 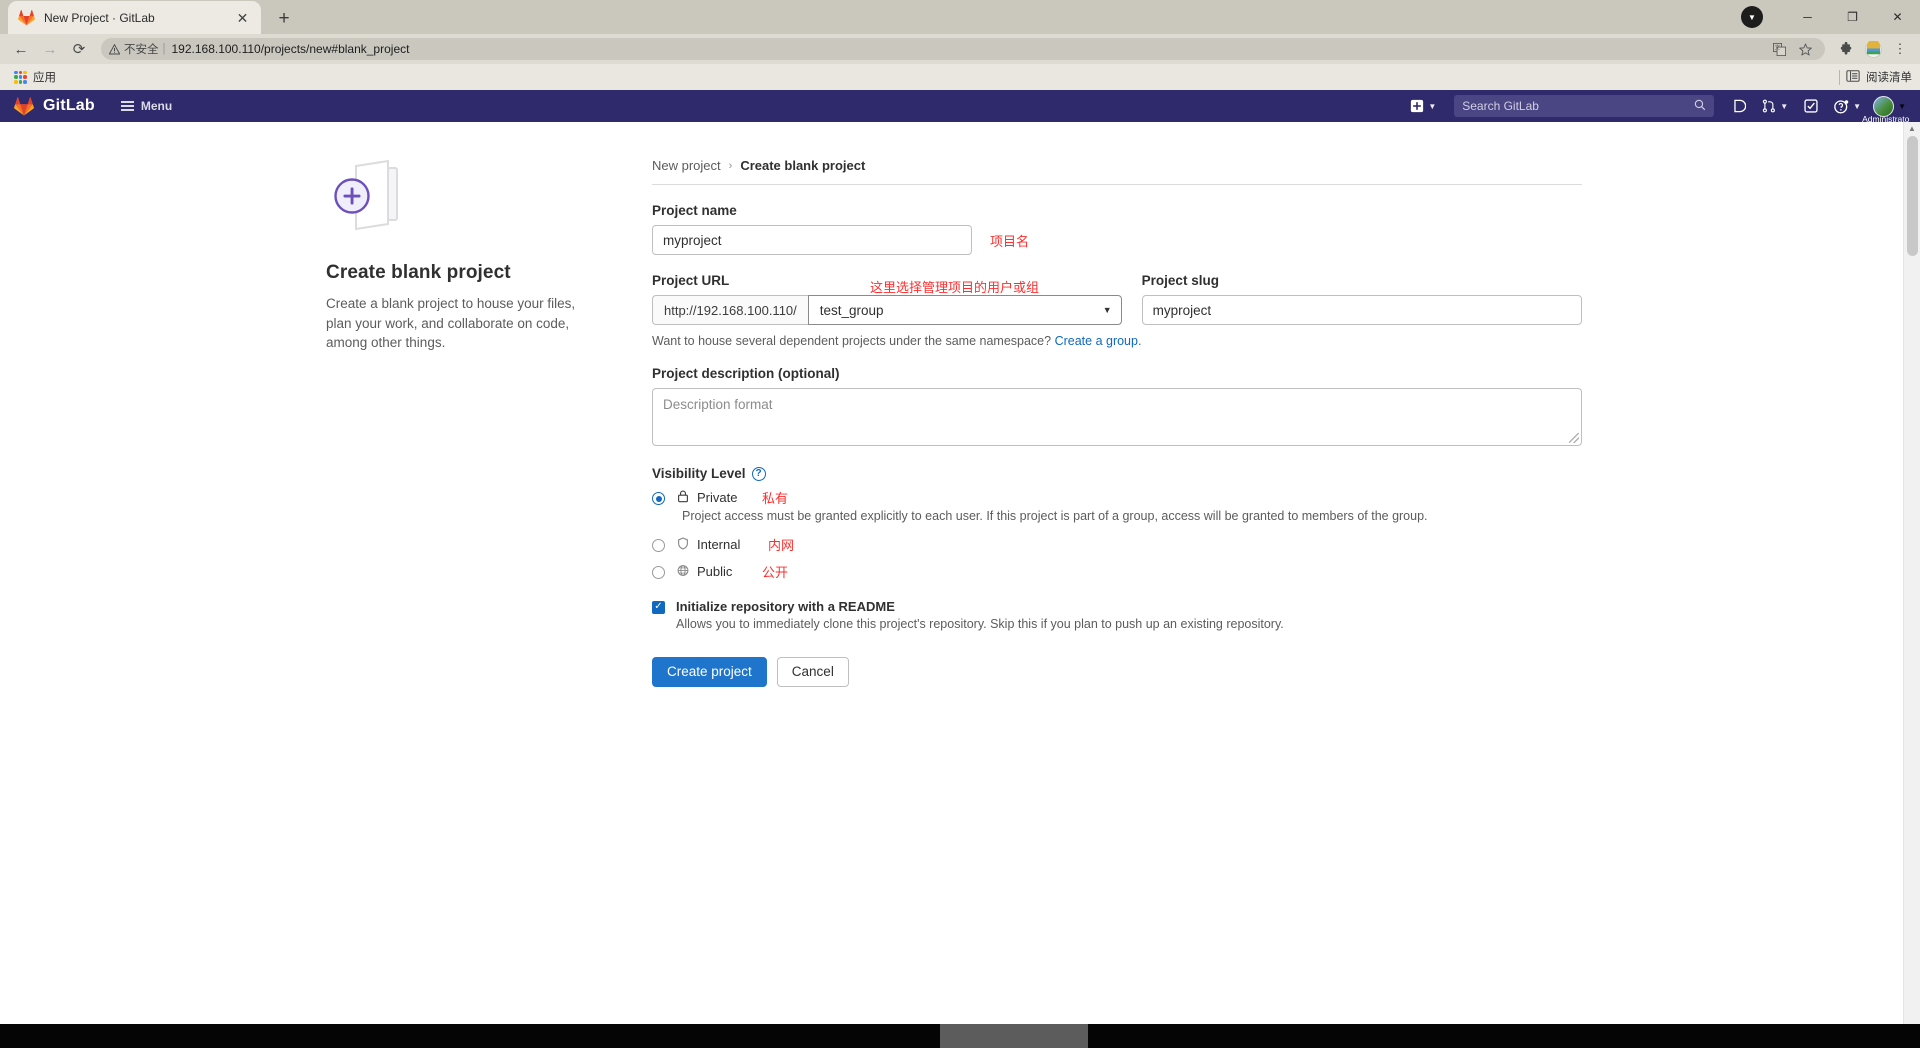 I want to click on merge-request-icon, so click(x=1769, y=106).